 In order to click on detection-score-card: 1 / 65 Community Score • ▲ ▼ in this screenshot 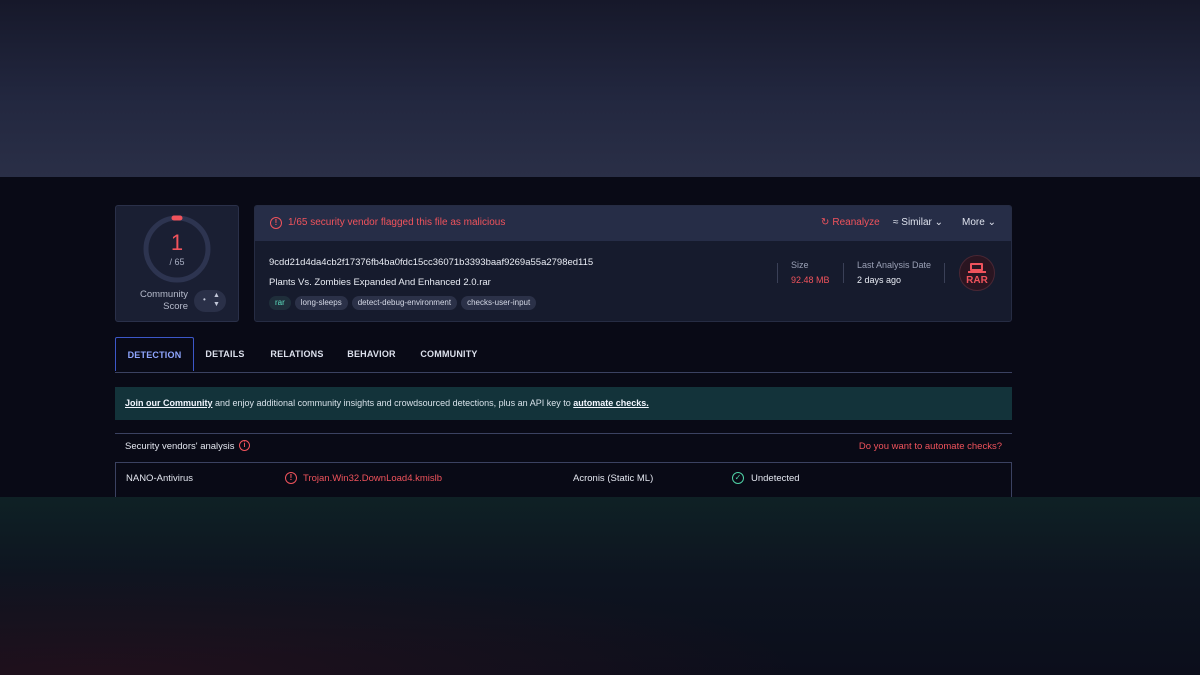, I will do `click(177, 263)`.